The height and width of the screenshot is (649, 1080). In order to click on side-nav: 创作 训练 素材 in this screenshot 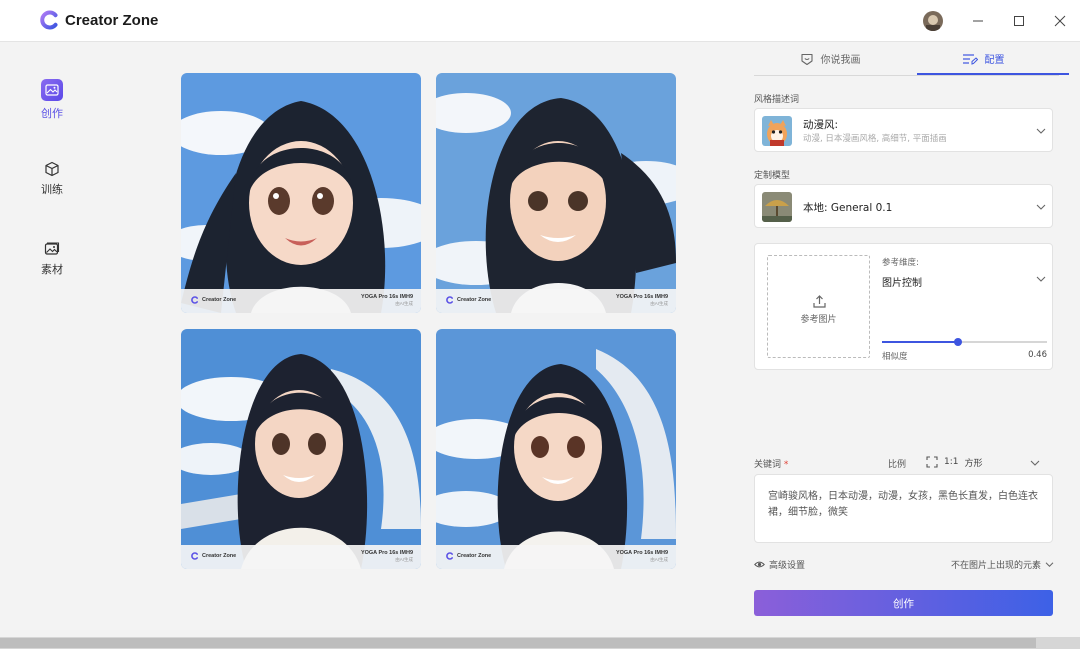, I will do `click(52, 339)`.